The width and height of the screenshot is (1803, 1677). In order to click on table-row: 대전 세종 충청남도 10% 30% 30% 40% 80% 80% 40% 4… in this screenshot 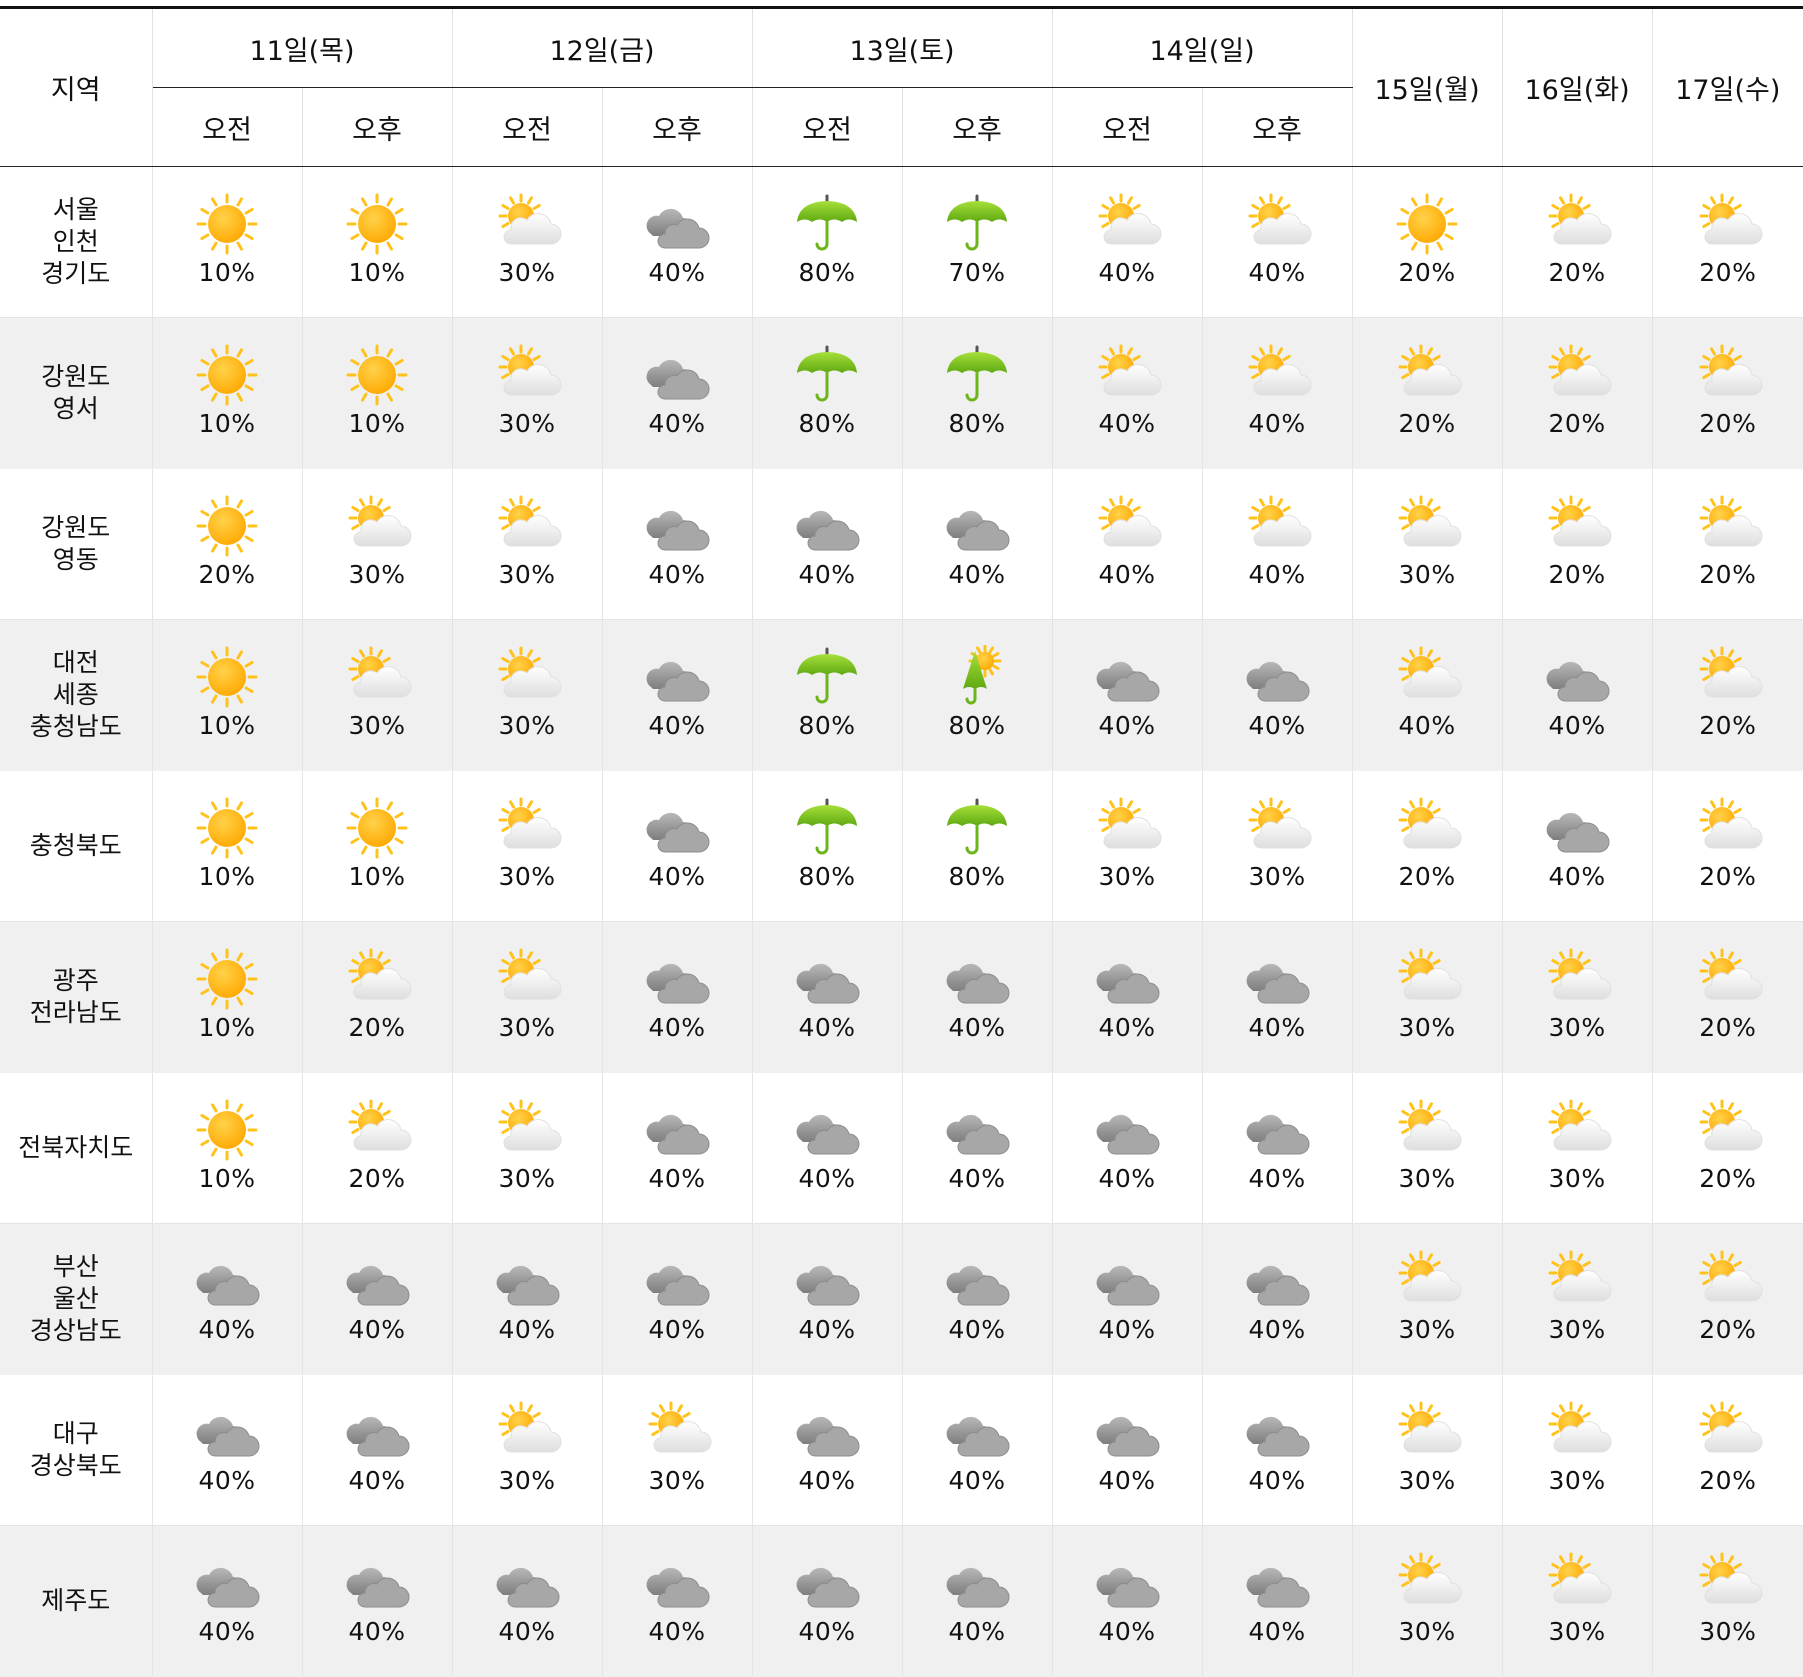, I will do `click(901, 695)`.